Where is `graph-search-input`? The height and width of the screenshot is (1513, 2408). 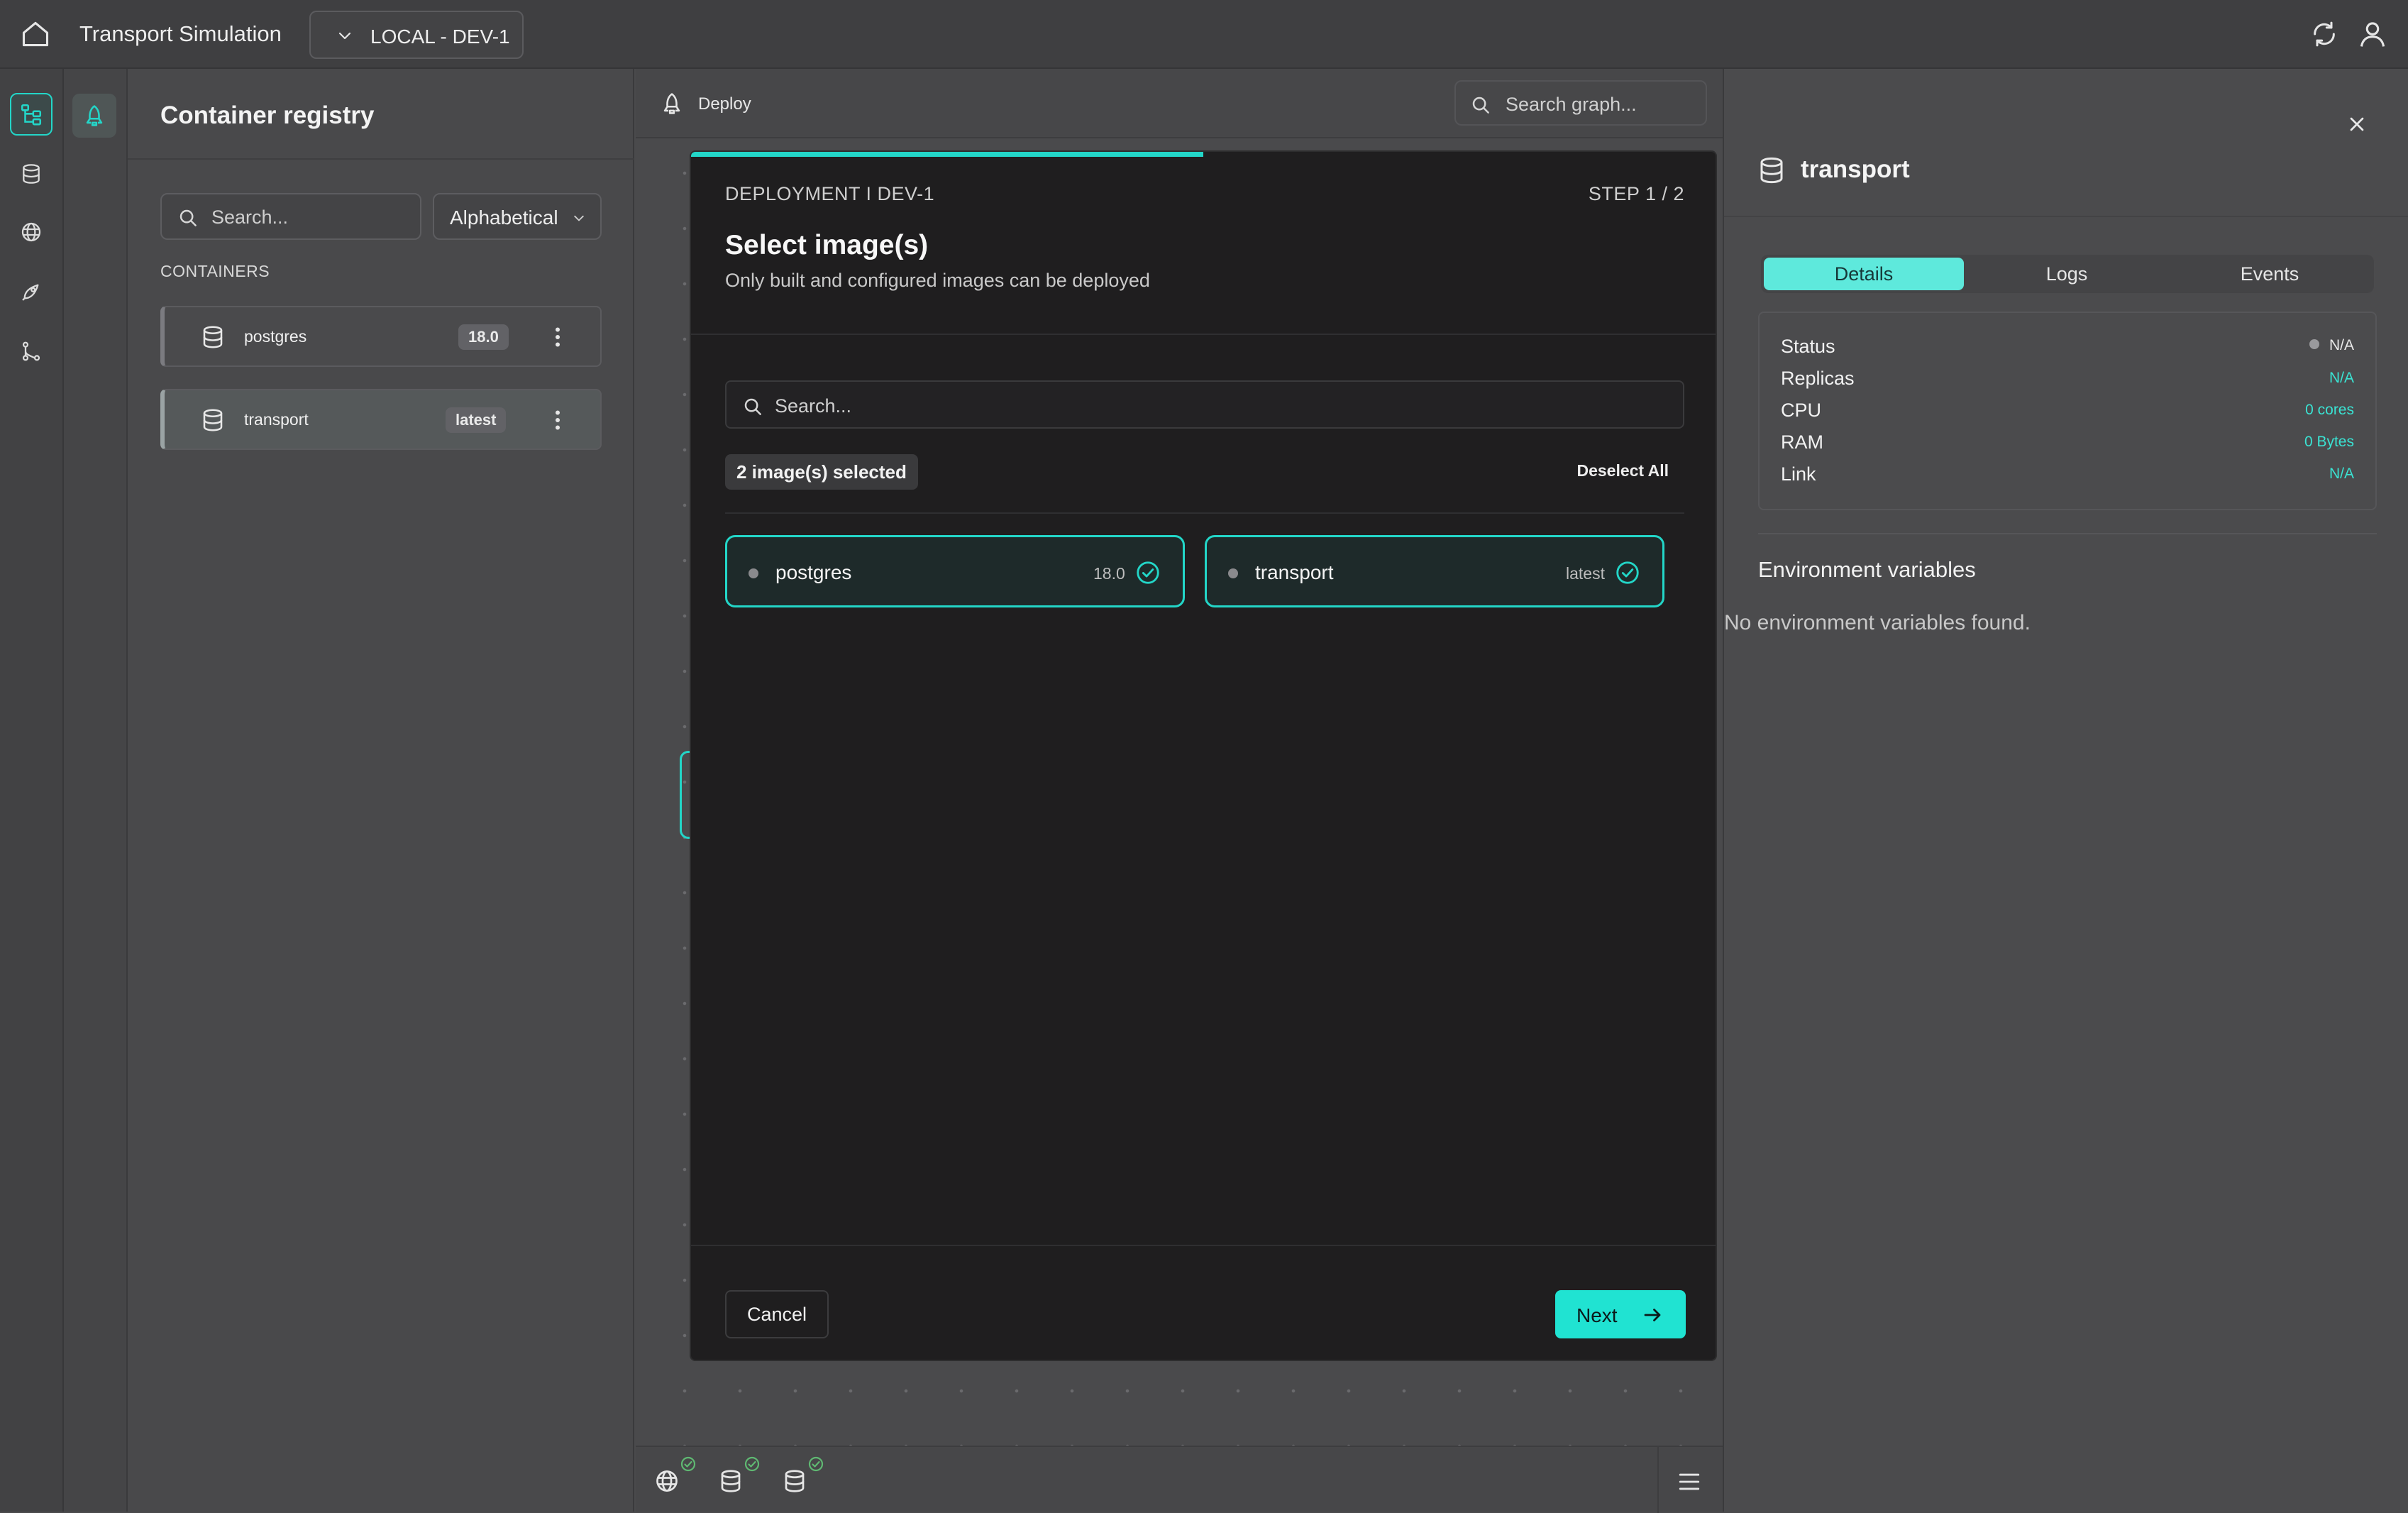
graph-search-input is located at coordinates (1600, 104).